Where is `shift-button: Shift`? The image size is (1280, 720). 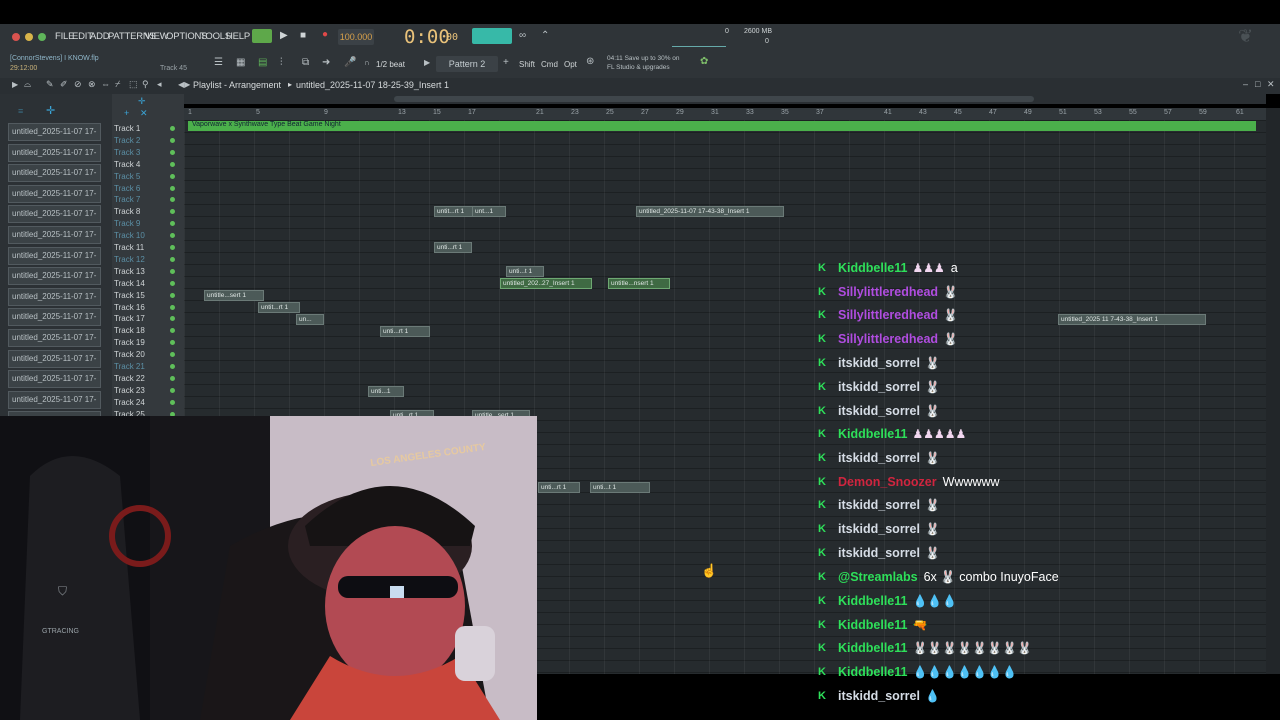 shift-button: Shift is located at coordinates (527, 64).